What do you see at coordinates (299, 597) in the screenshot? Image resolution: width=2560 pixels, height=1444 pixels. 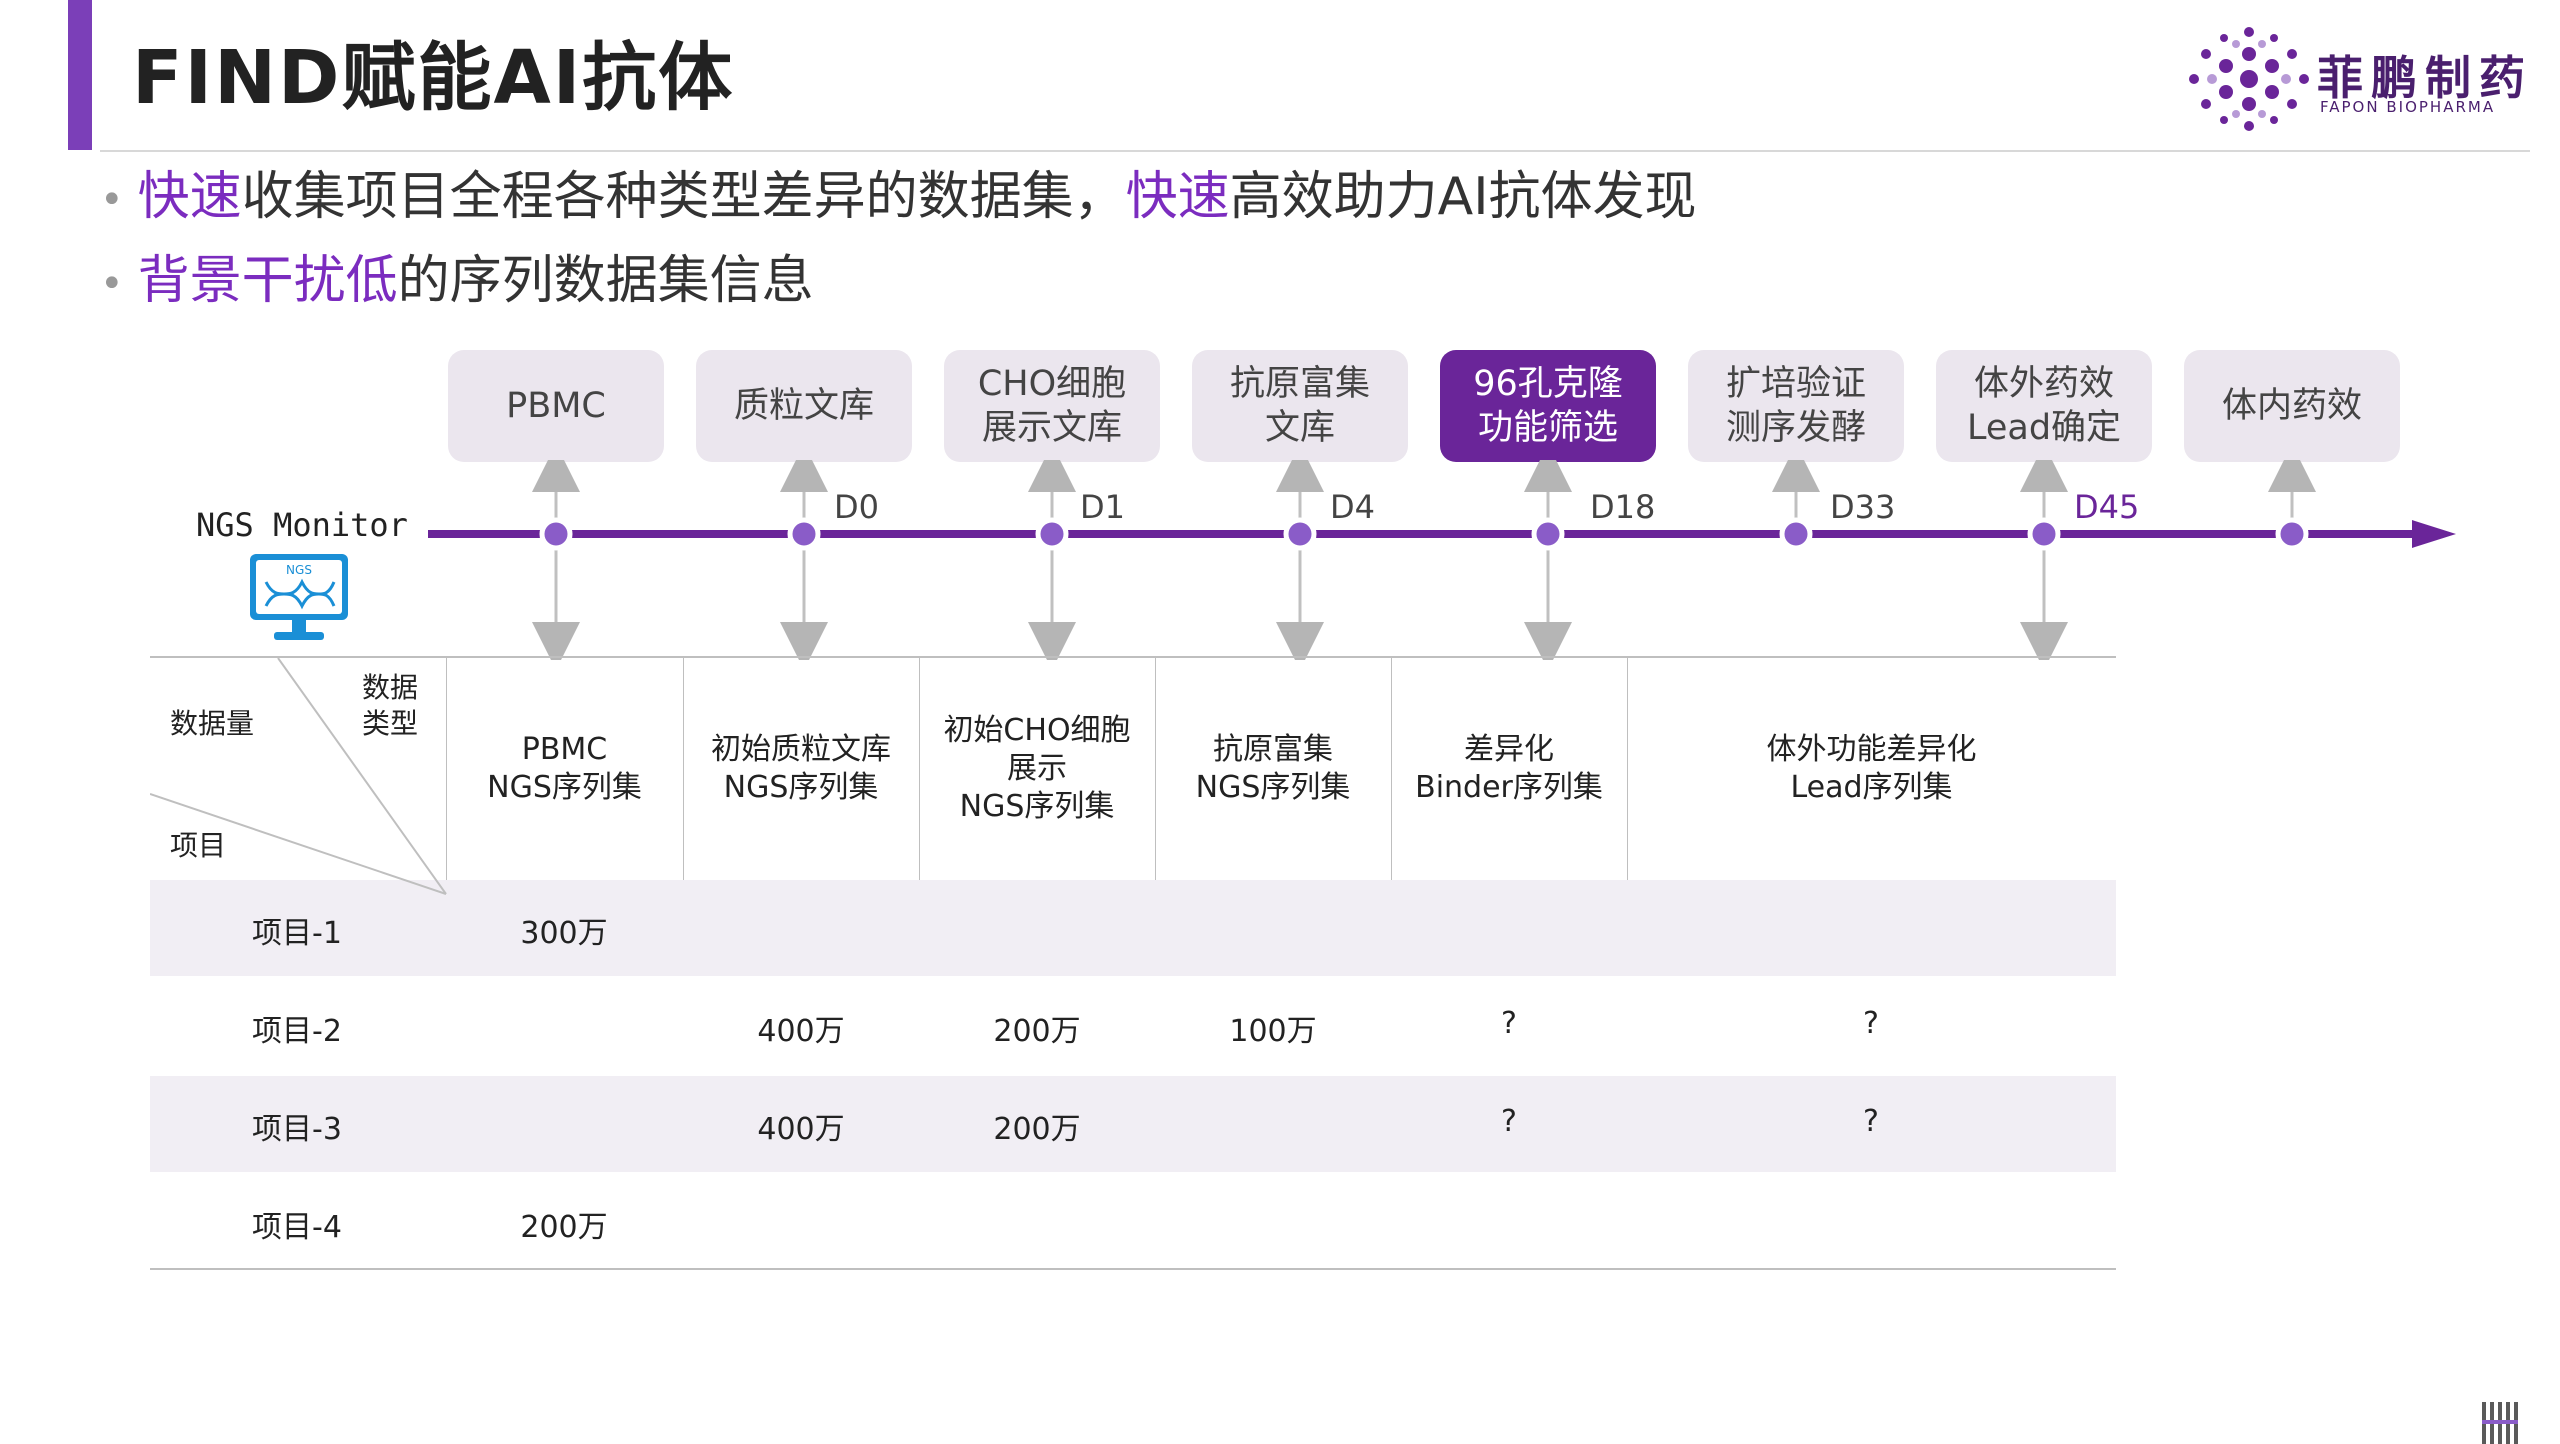 I see `ngs-monitor-icon: NGS` at bounding box center [299, 597].